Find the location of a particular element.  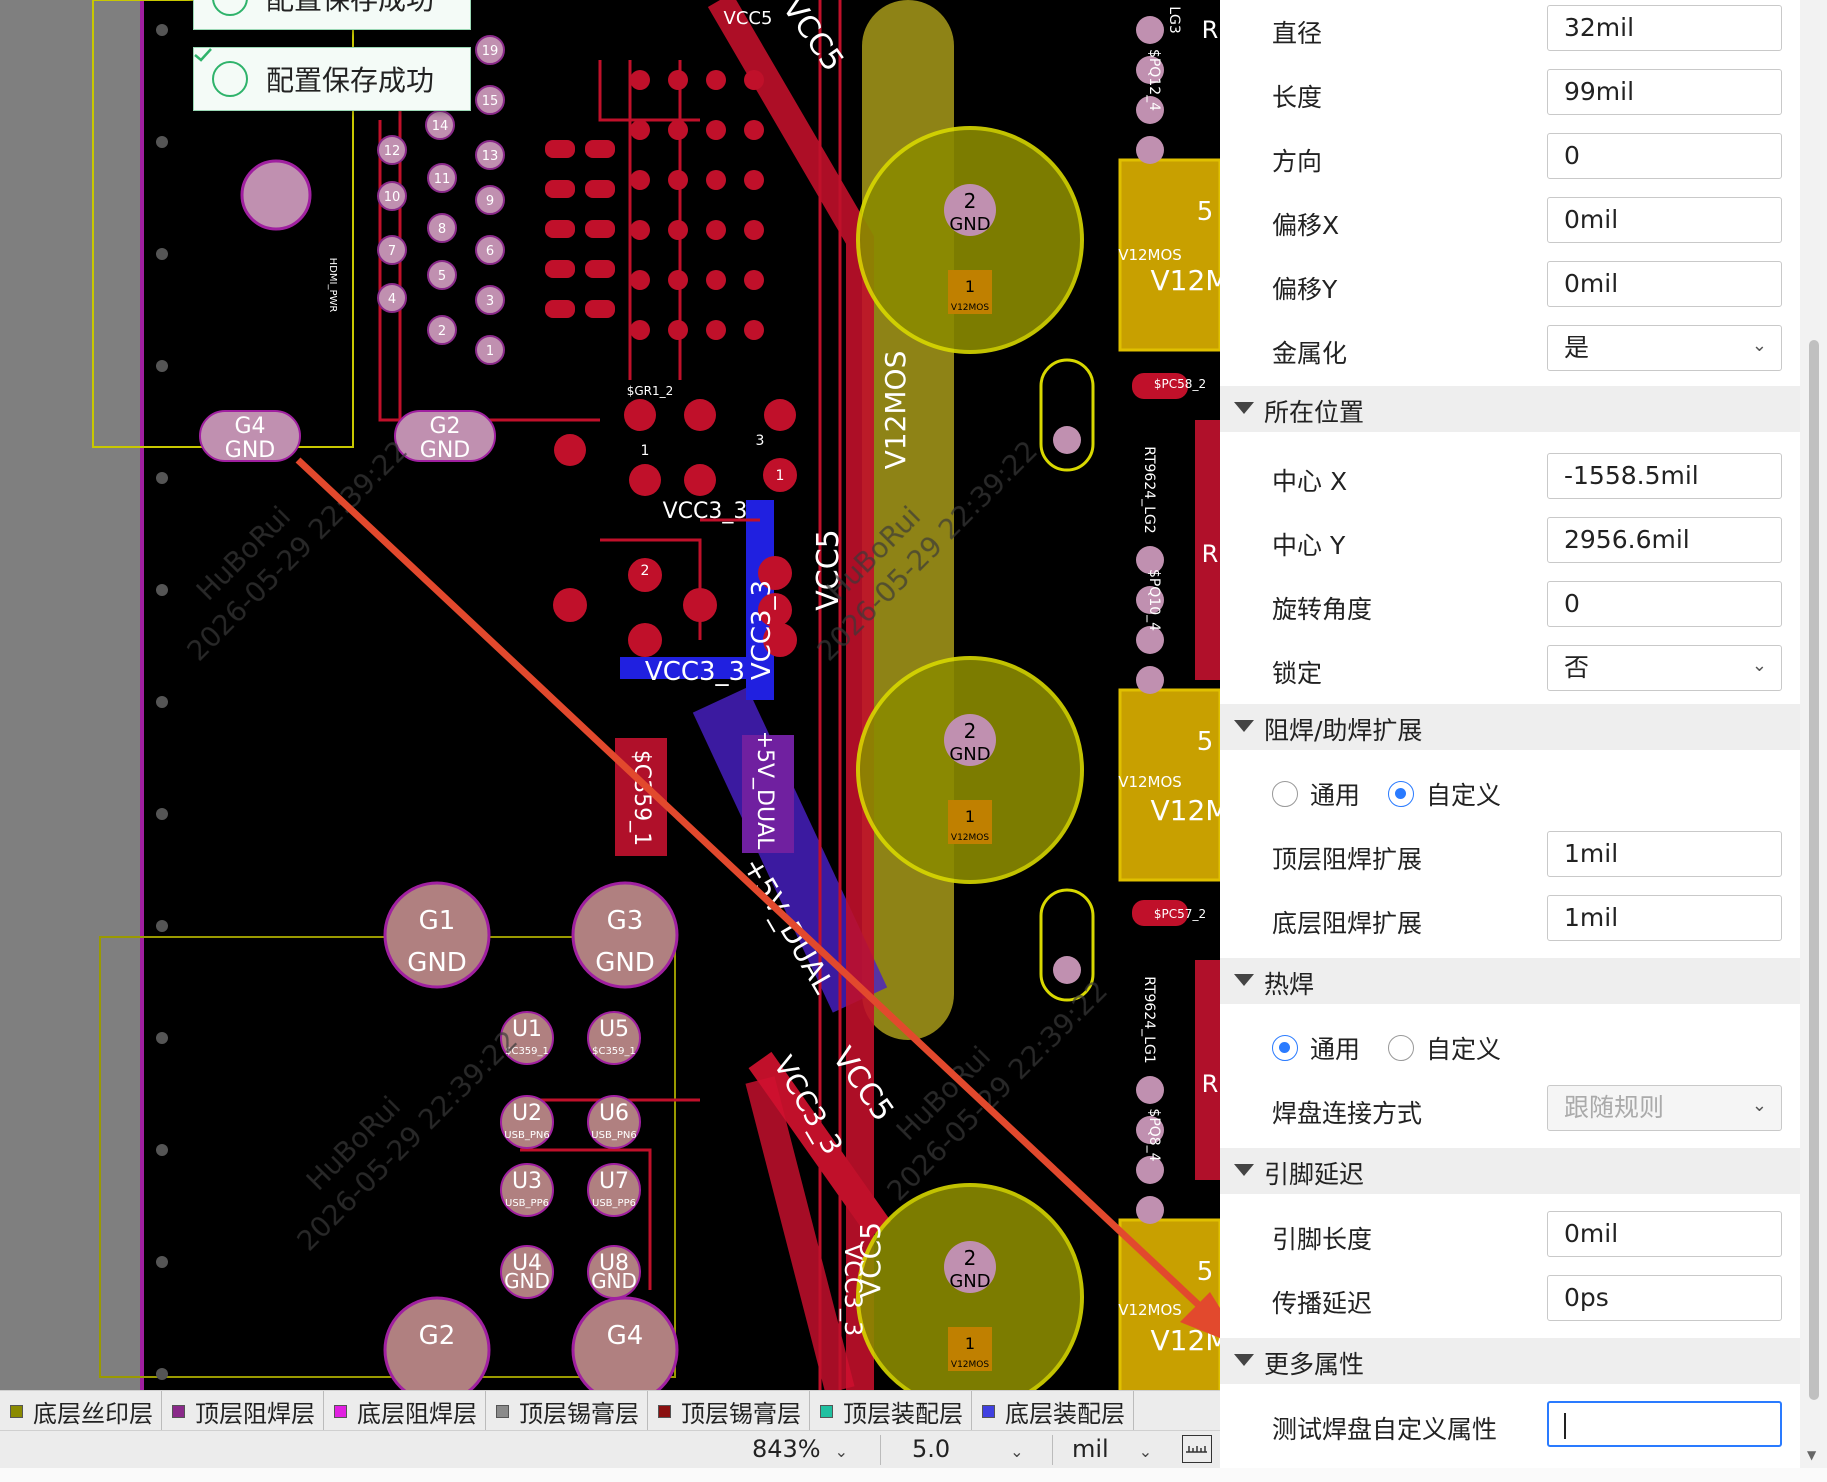

grid-select: 5.0 ⌄ is located at coordinates (968, 1449).